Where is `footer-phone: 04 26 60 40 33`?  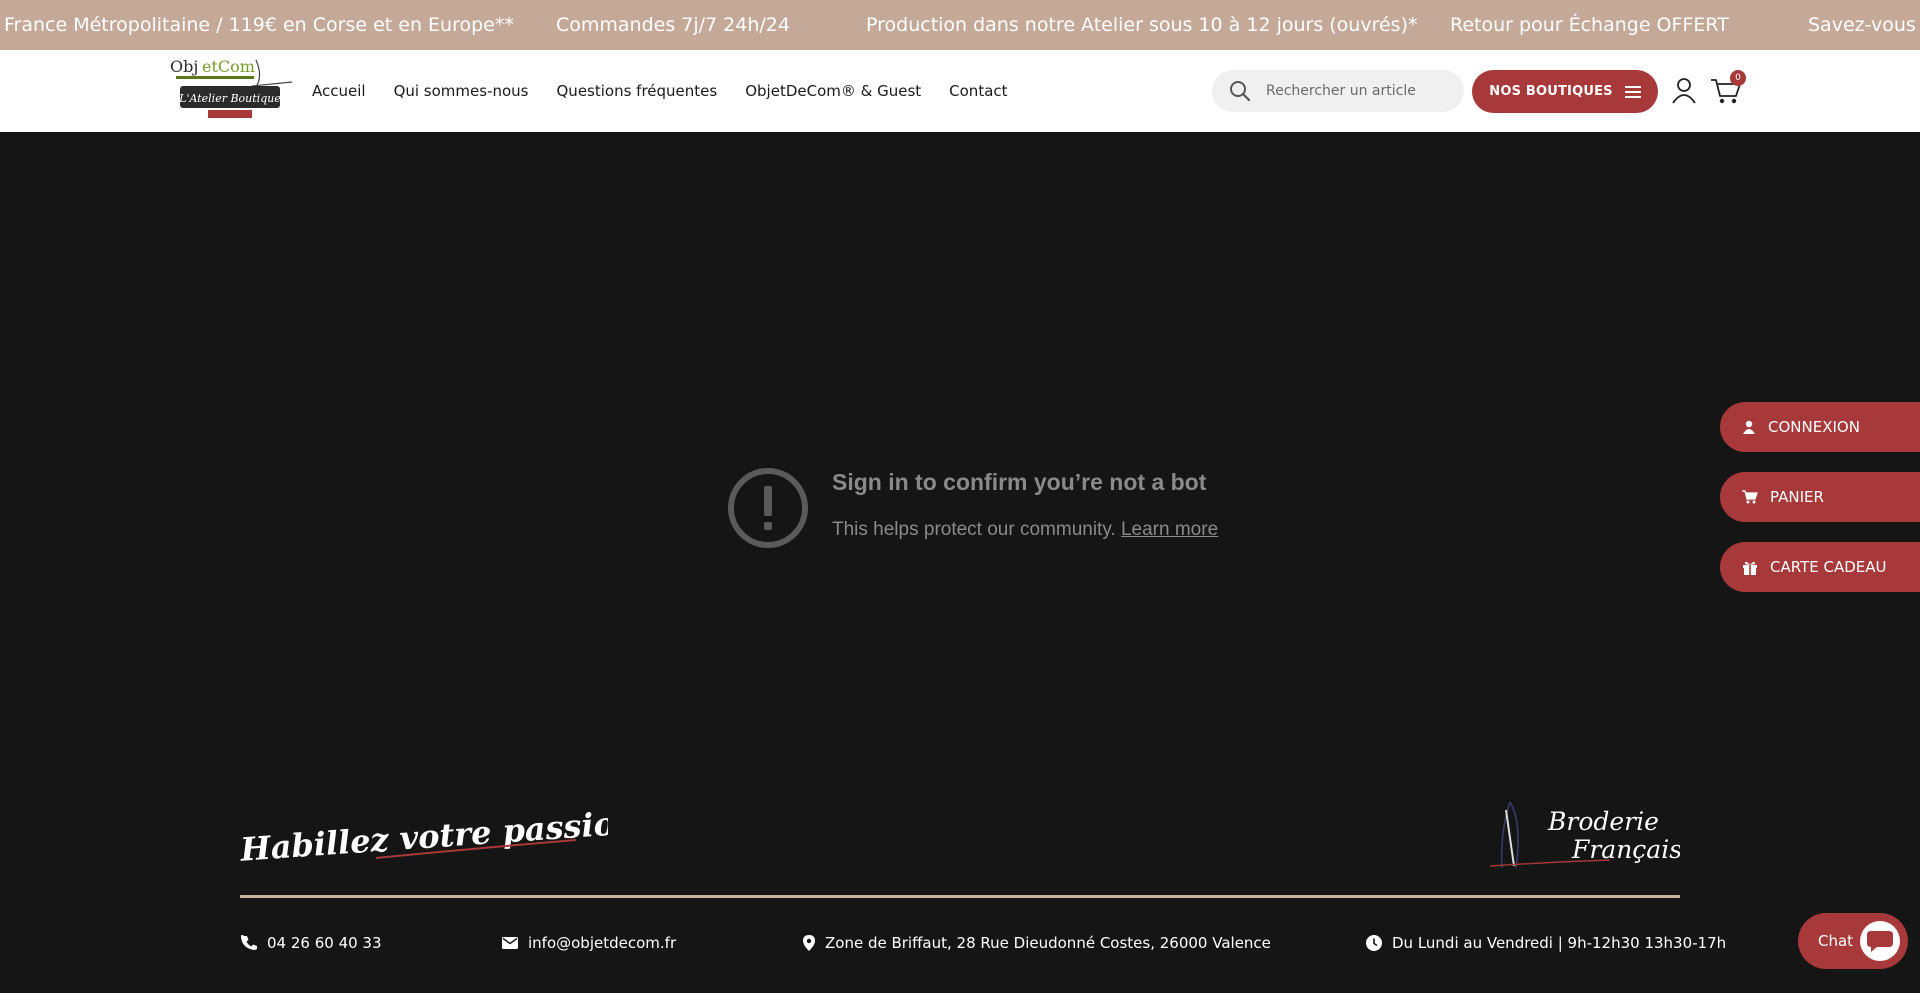 footer-phone: 04 26 60 40 33 is located at coordinates (311, 943).